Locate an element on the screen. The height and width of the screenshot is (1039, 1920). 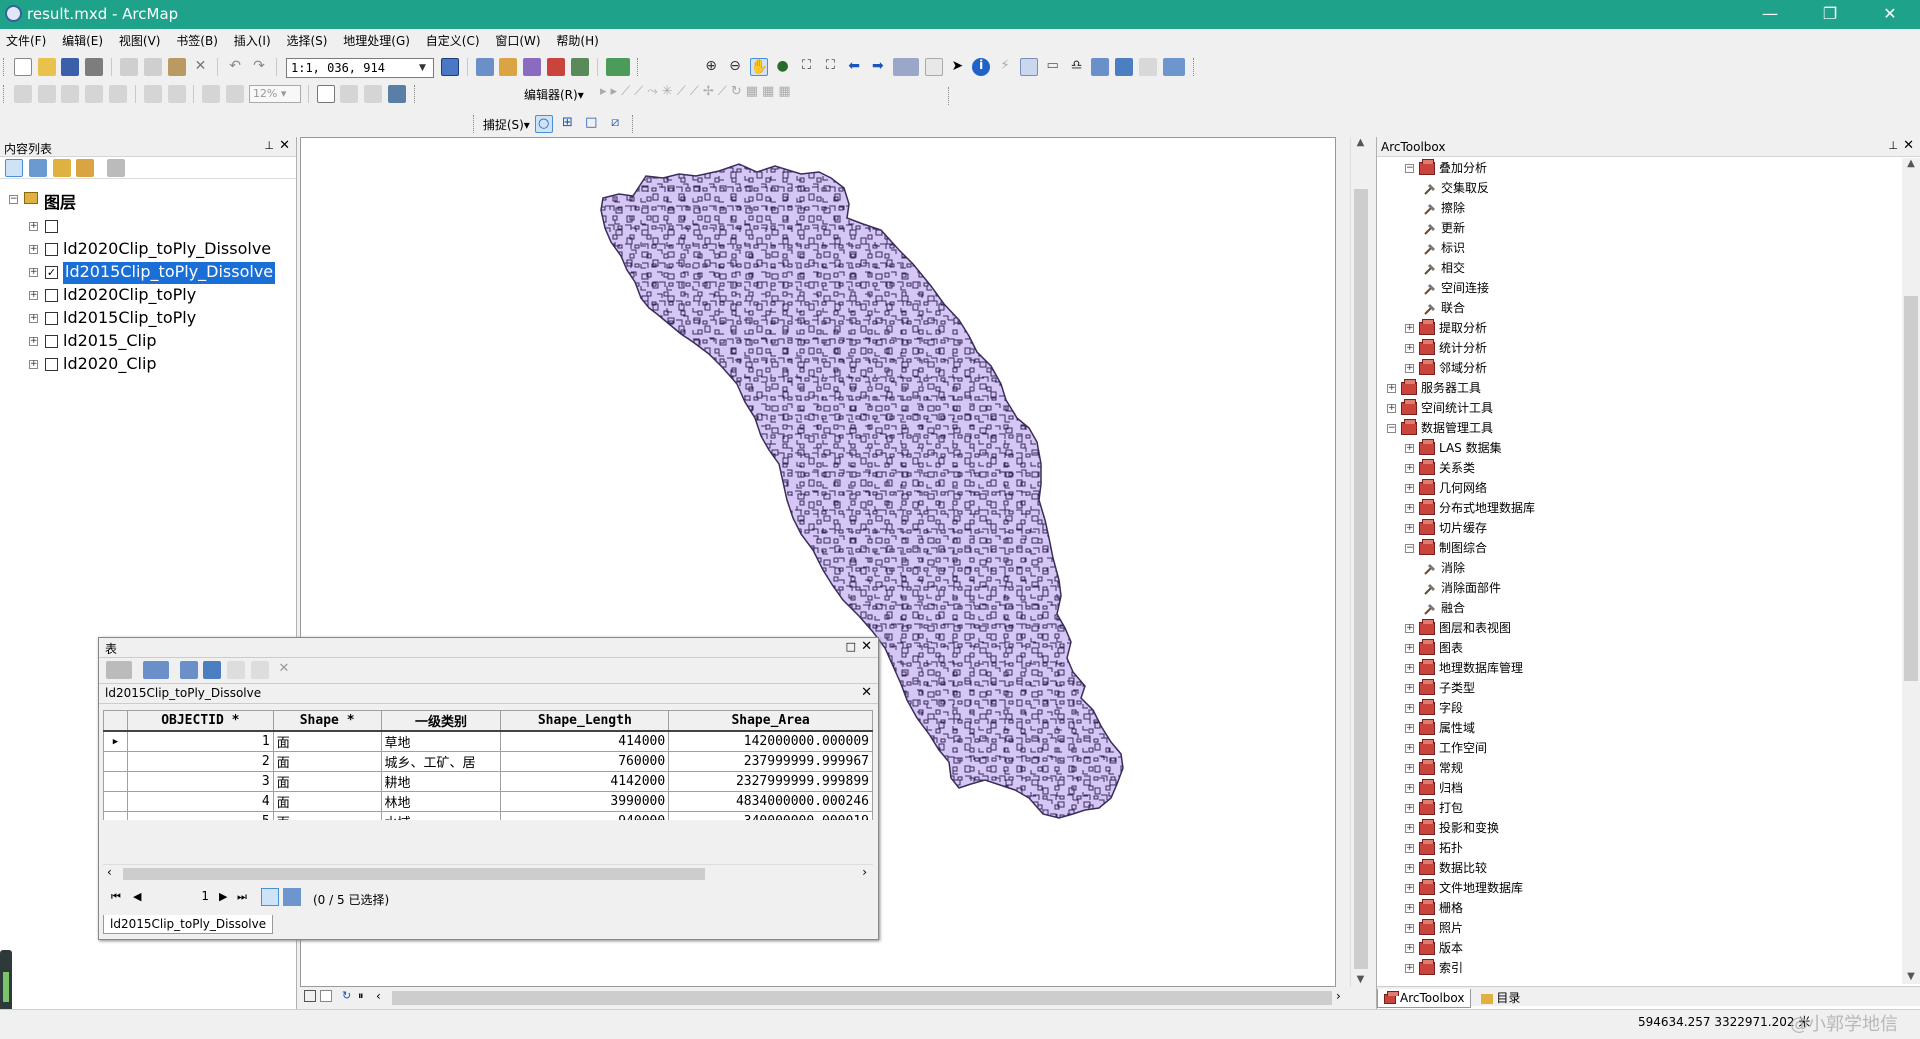
editor-toolbar-grip is located at coordinates (949, 96).